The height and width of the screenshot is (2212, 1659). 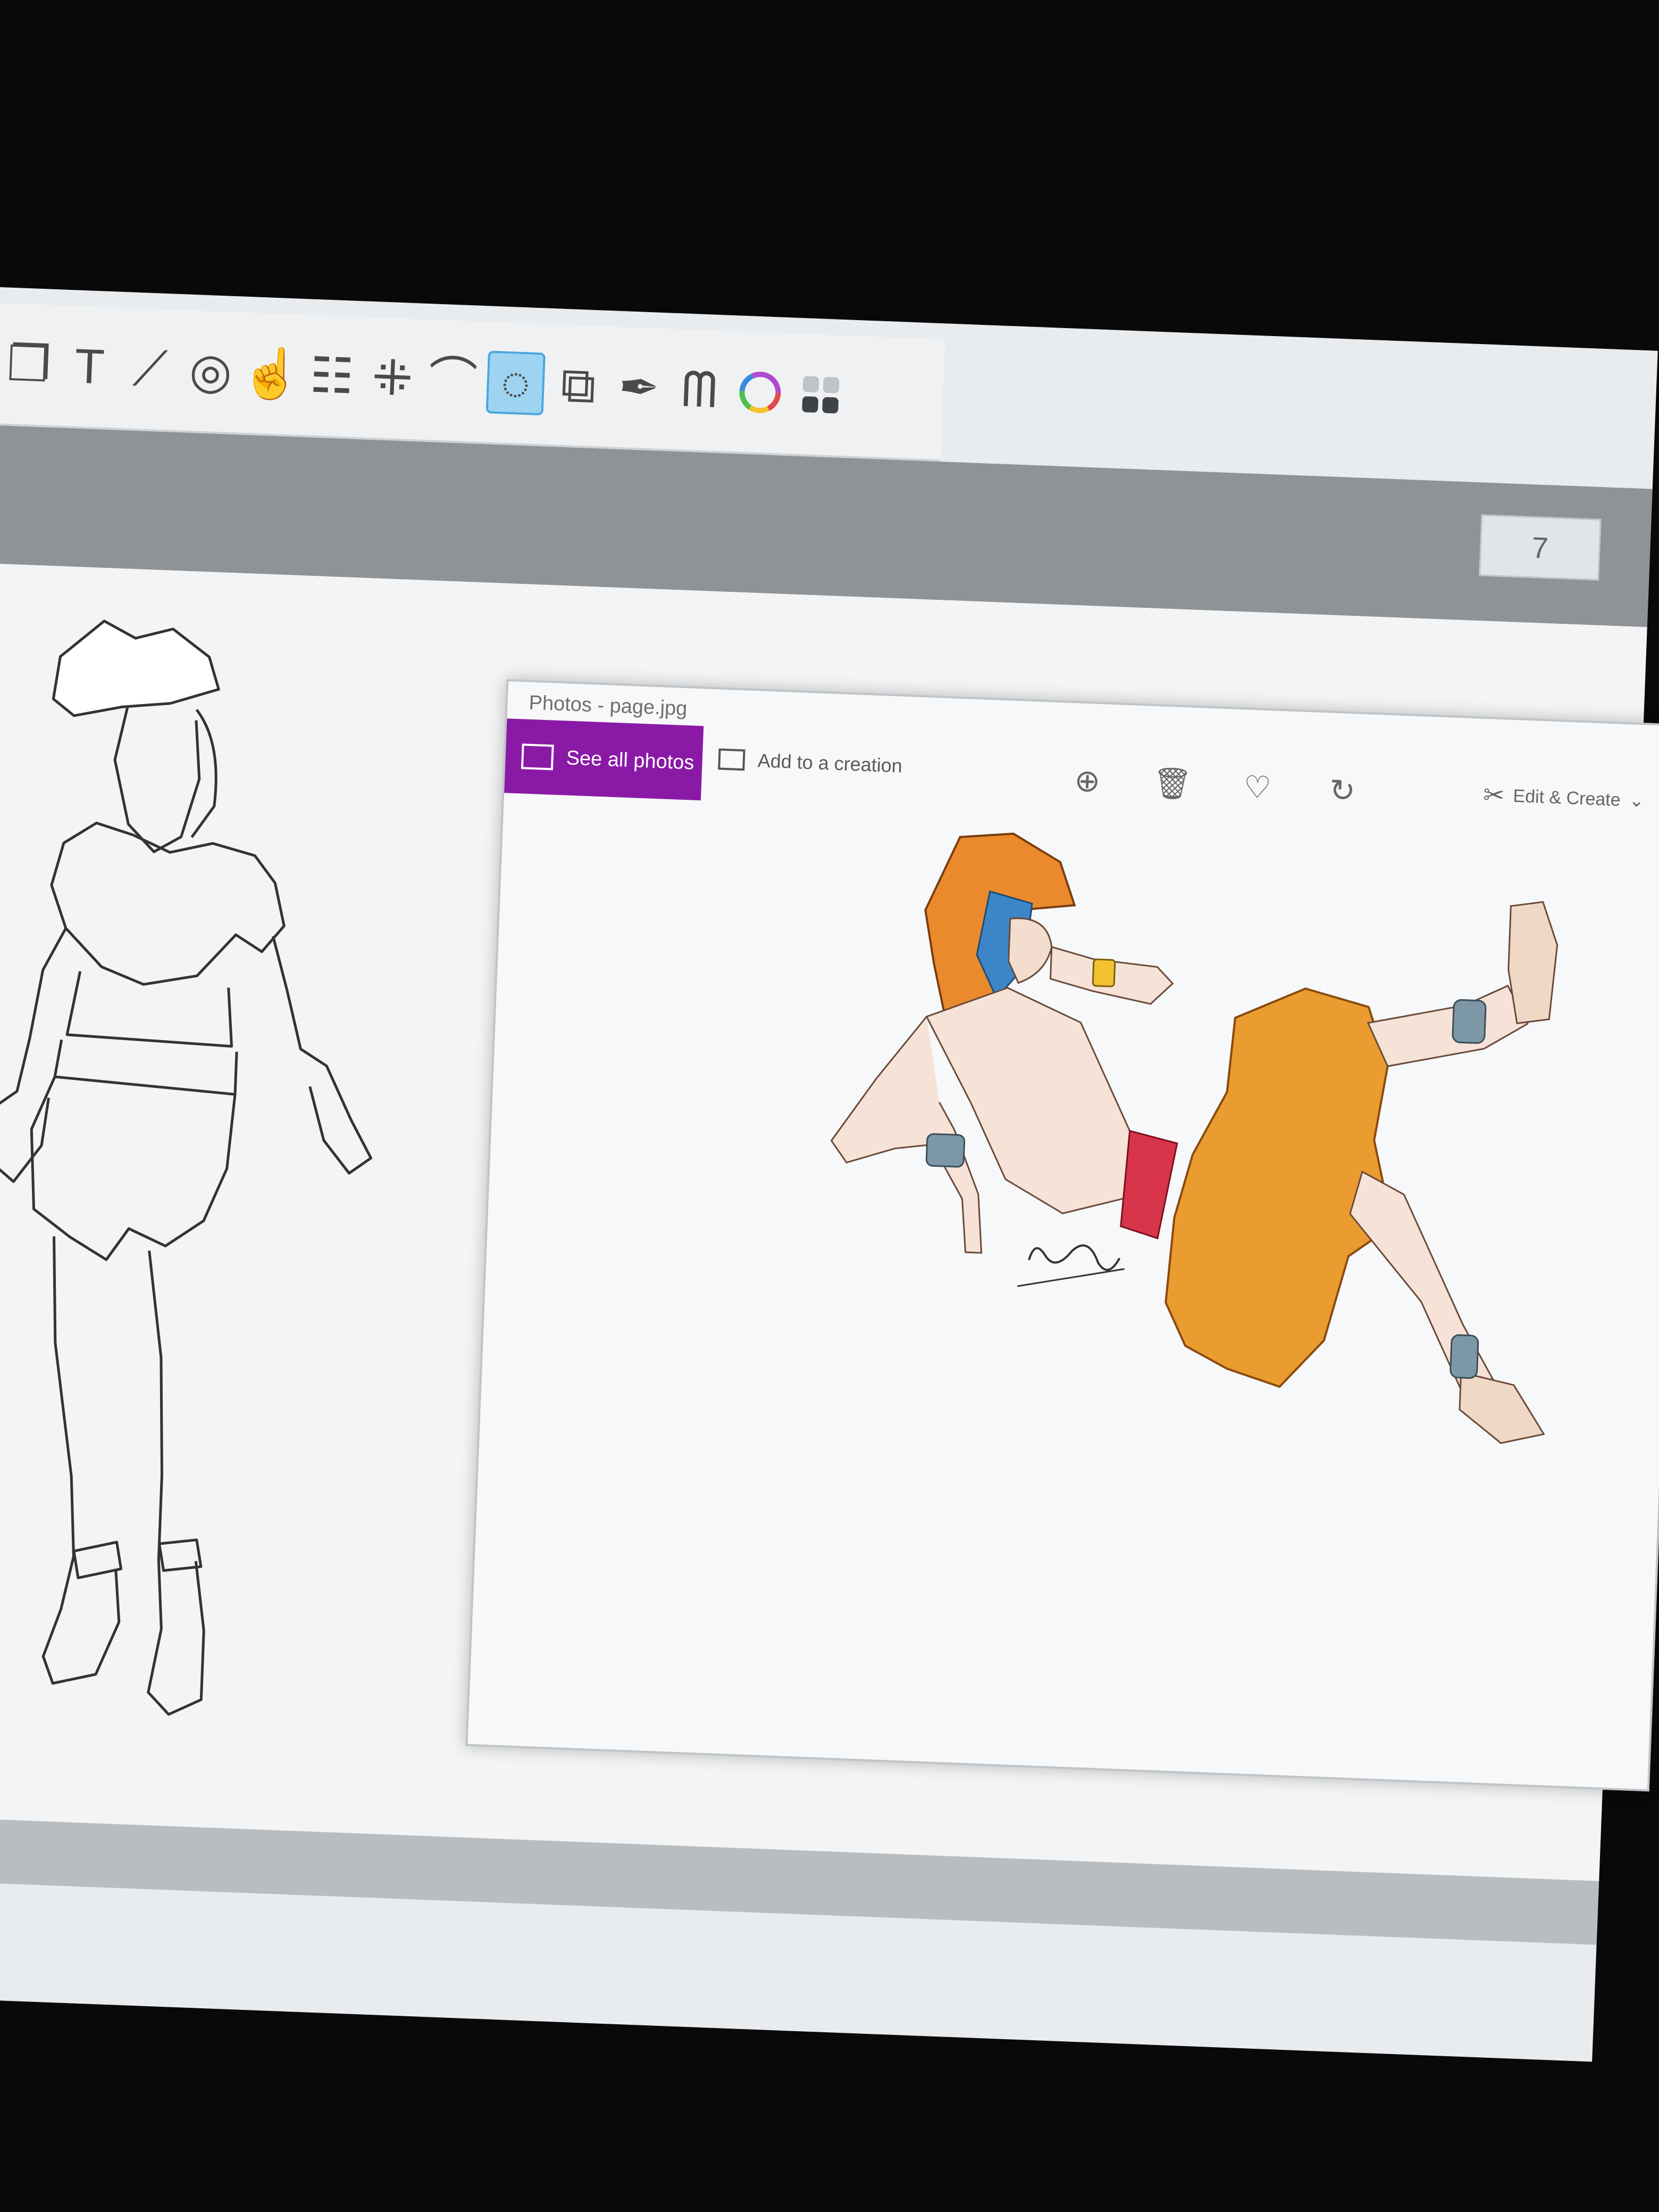 I want to click on curve-tool-button: ⌒, so click(x=453, y=380).